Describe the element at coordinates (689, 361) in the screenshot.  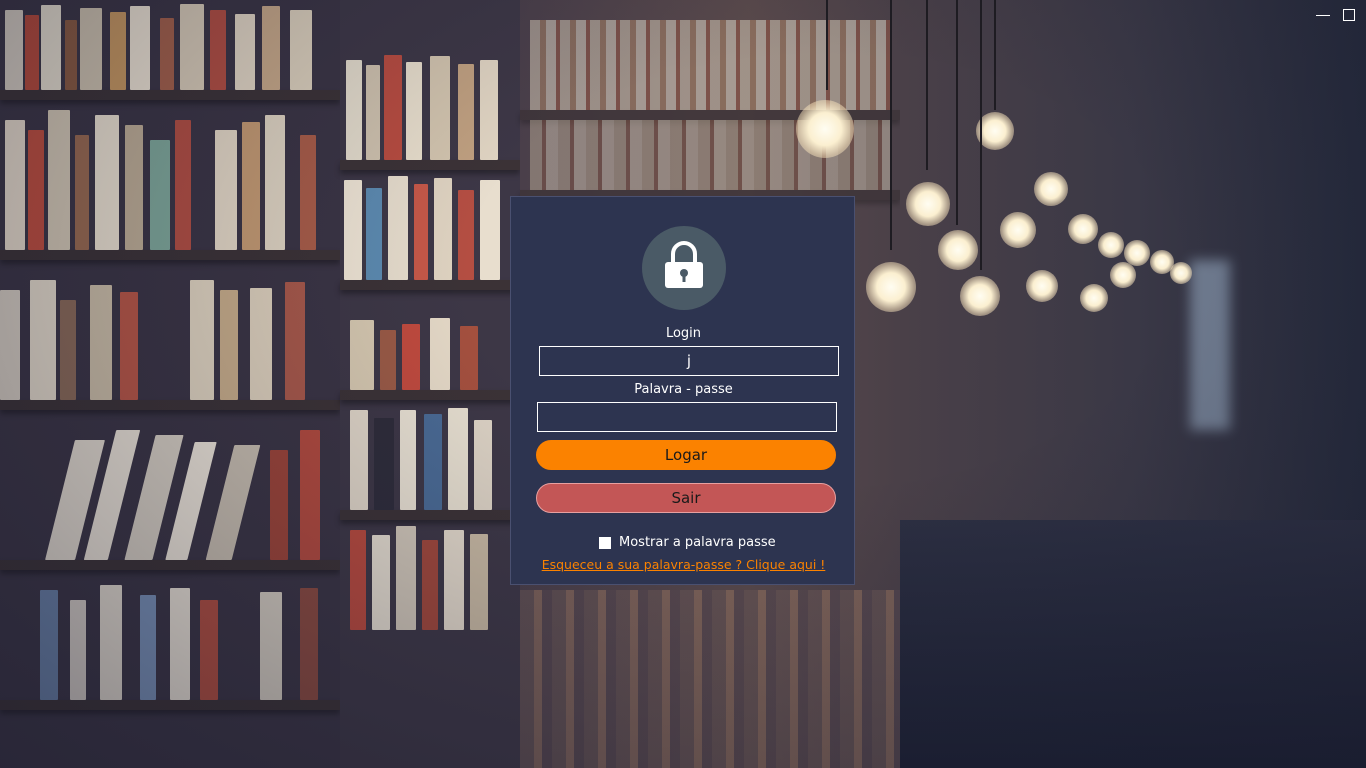
I see `login-input` at that location.